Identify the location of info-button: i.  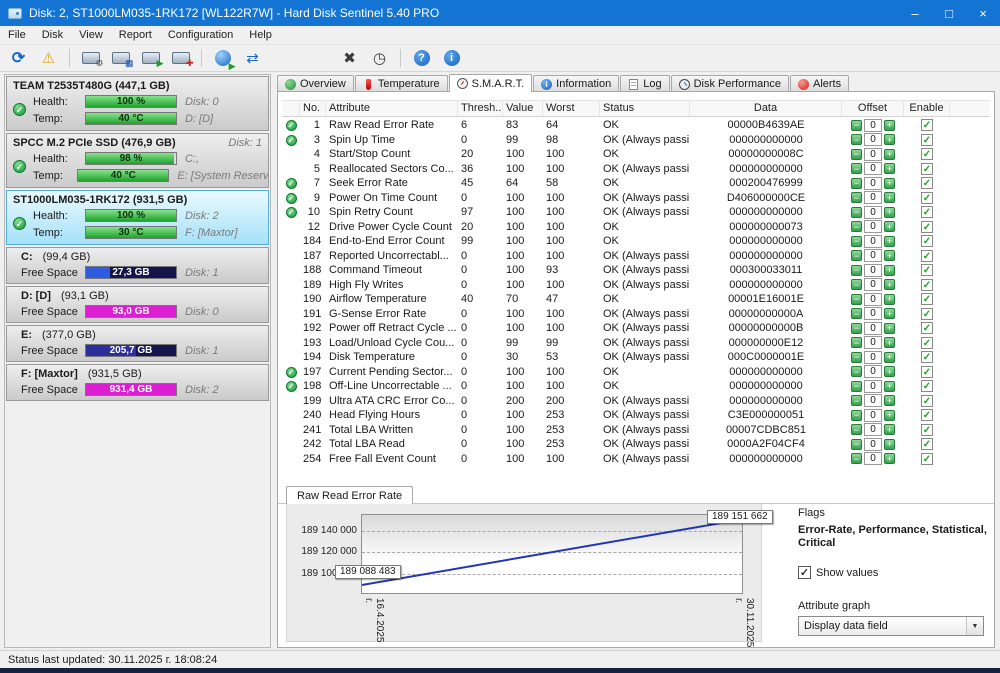
(451, 58).